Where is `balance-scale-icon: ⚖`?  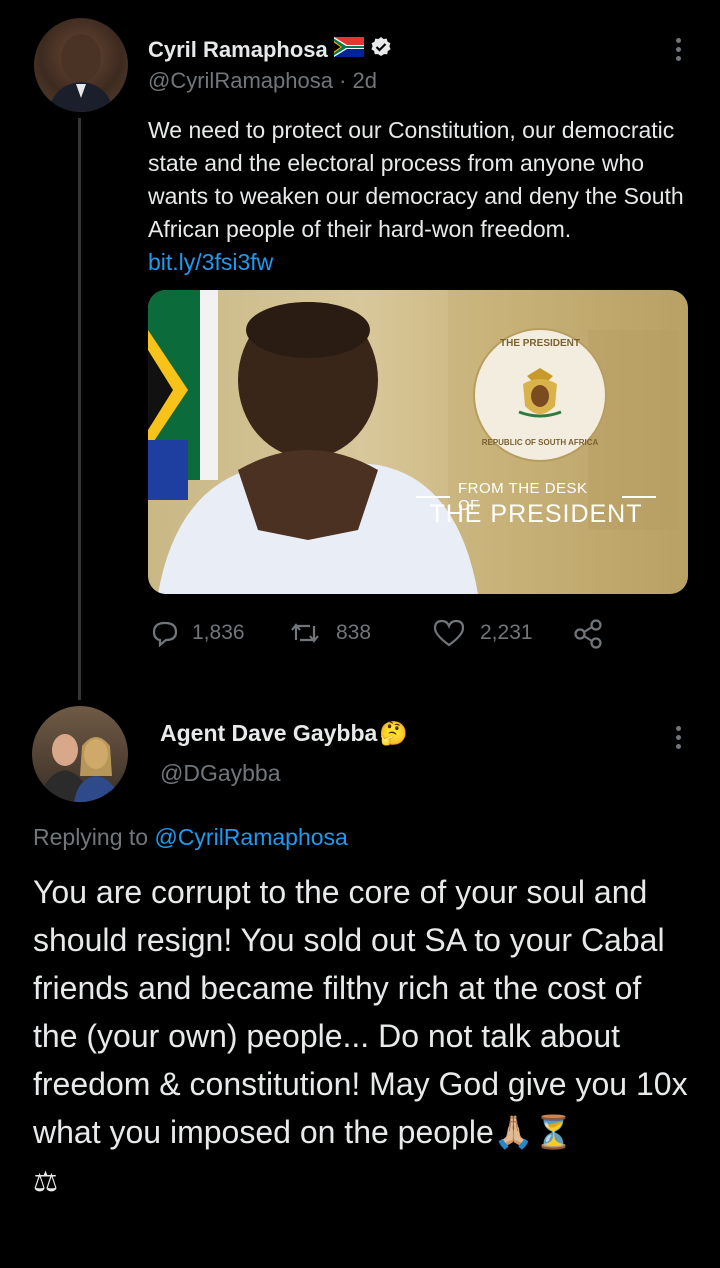 balance-scale-icon: ⚖ is located at coordinates (46, 1181).